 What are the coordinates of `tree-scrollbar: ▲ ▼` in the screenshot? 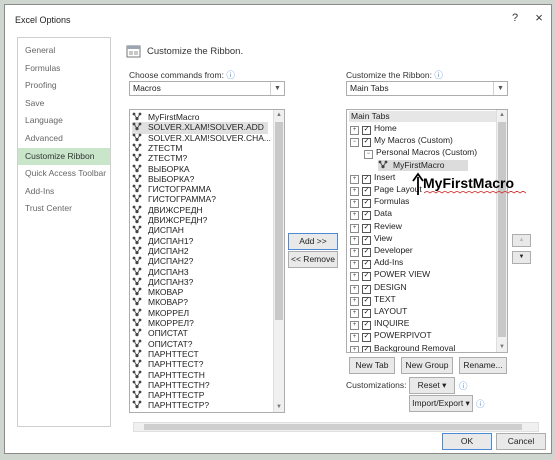 It's located at (501, 231).